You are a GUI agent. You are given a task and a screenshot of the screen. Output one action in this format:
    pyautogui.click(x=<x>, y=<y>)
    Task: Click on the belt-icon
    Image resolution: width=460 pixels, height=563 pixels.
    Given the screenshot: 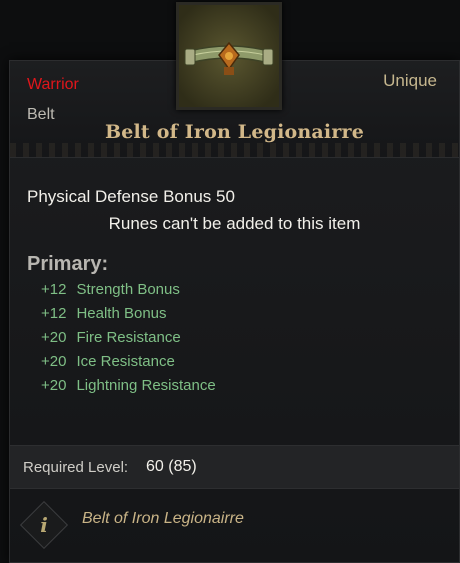 What is the action you would take?
    pyautogui.click(x=229, y=56)
    